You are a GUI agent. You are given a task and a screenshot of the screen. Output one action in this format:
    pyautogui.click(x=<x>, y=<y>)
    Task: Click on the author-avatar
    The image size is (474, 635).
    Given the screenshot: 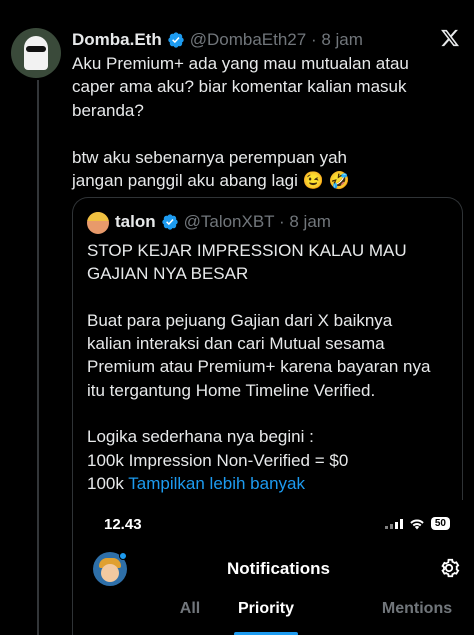 What is the action you would take?
    pyautogui.click(x=36, y=53)
    